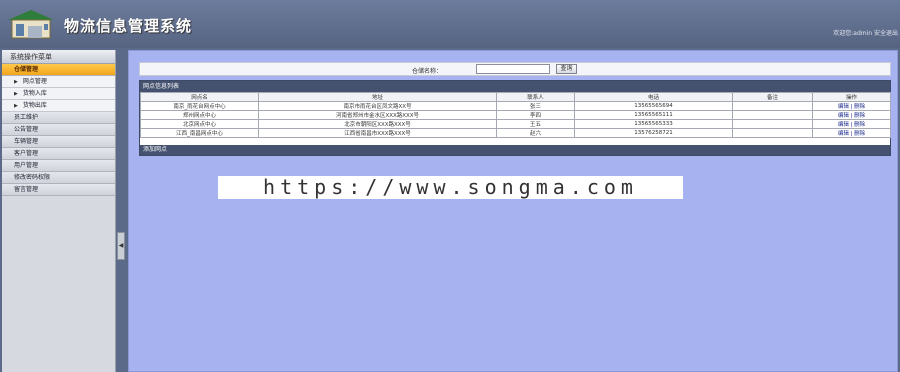 The height and width of the screenshot is (372, 900). What do you see at coordinates (58, 142) in the screenshot?
I see `sidebar-item-vehicles: 车辆管理` at bounding box center [58, 142].